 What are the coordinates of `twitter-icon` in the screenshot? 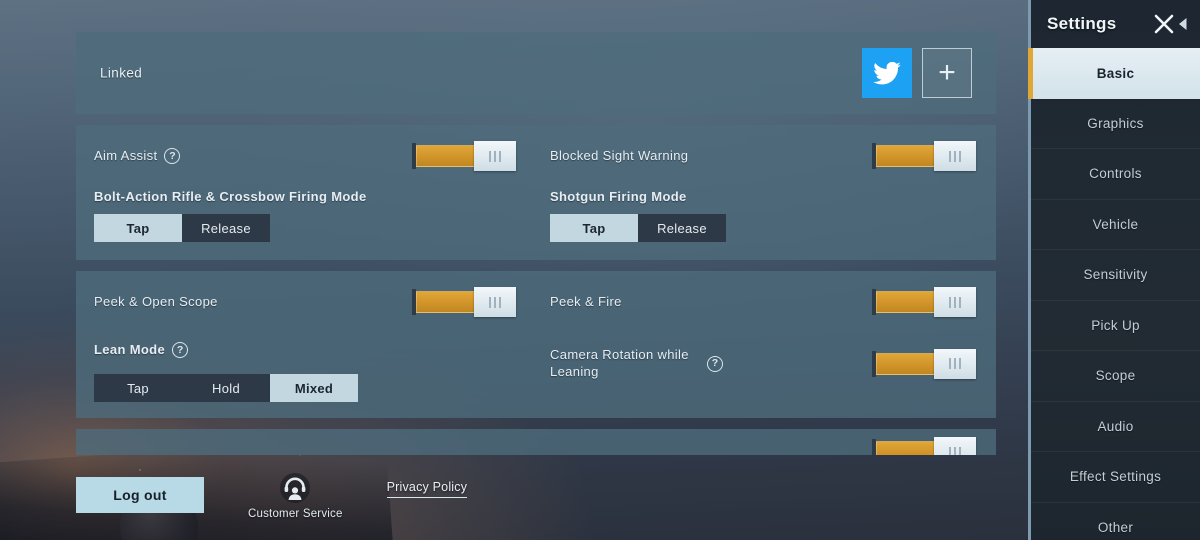 It's located at (887, 72).